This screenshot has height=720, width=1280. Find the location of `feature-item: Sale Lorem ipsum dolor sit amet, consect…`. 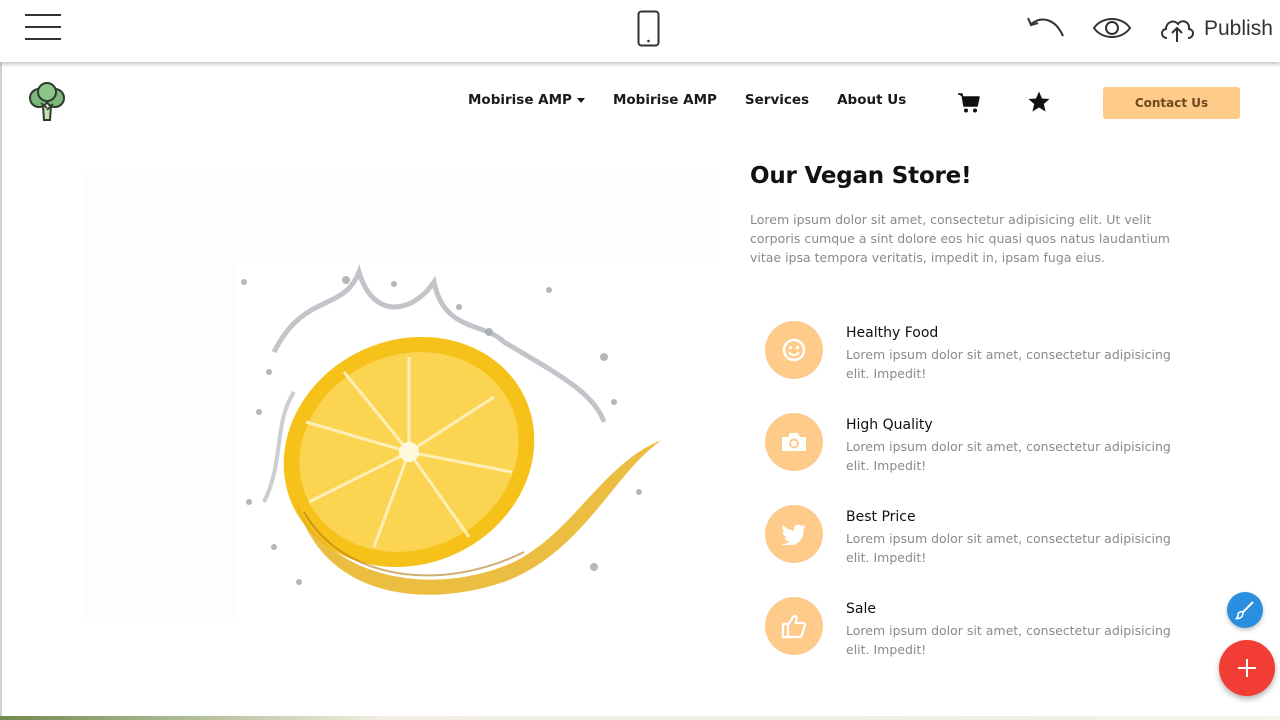

feature-item: Sale Lorem ipsum dolor sit amet, consect… is located at coordinates (980, 632).